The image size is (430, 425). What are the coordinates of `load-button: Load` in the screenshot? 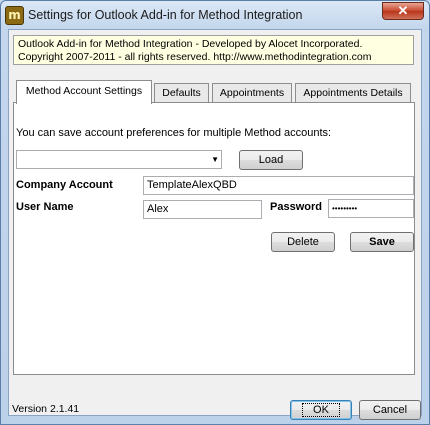 It's located at (271, 160).